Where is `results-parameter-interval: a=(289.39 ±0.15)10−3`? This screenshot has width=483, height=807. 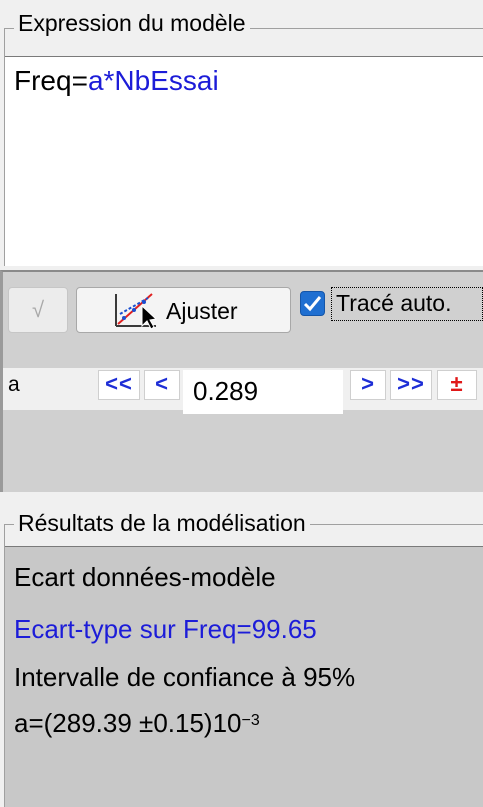 results-parameter-interval: a=(289.39 ±0.15)10−3 is located at coordinates (137, 723).